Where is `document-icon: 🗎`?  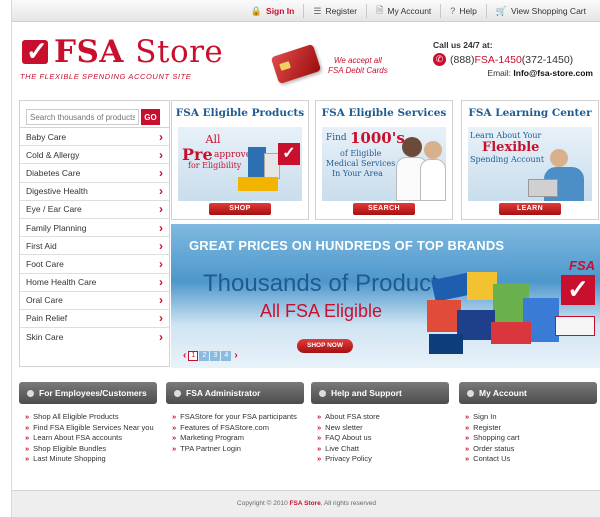 document-icon: 🗎 is located at coordinates (380, 10).